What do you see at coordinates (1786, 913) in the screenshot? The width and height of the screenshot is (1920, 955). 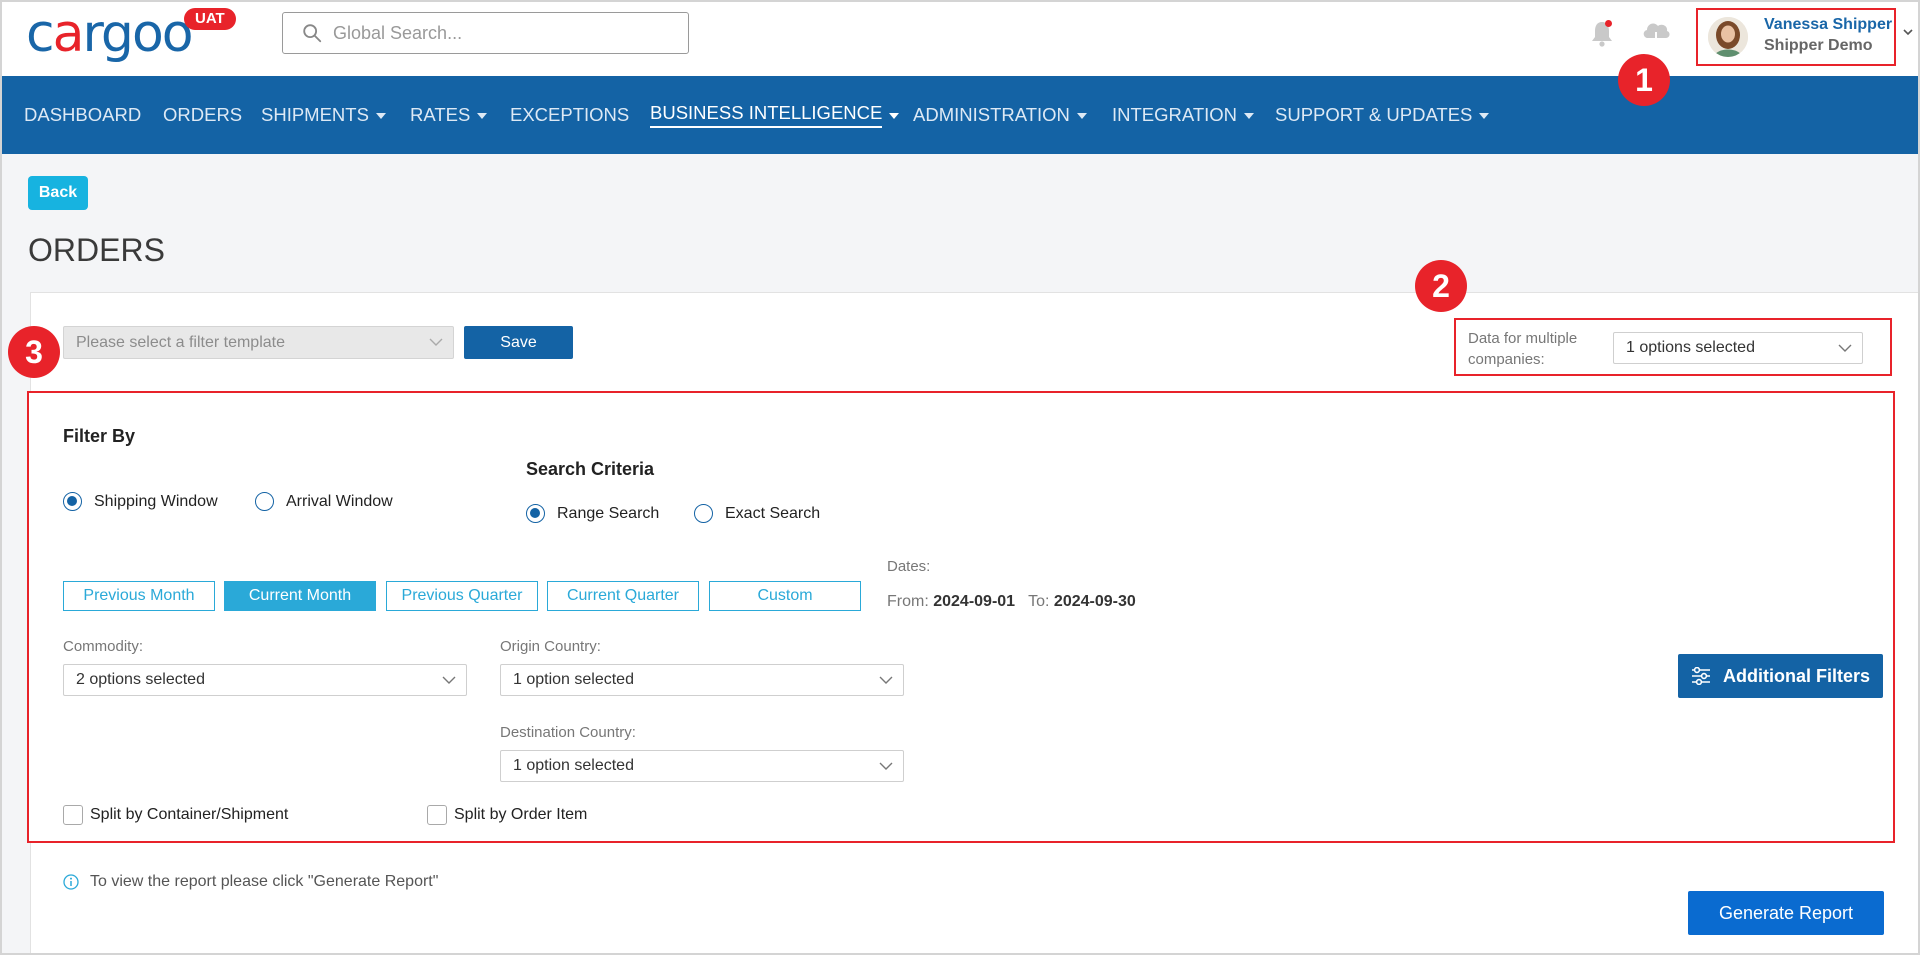 I see `generate-report-button: Generate Report` at bounding box center [1786, 913].